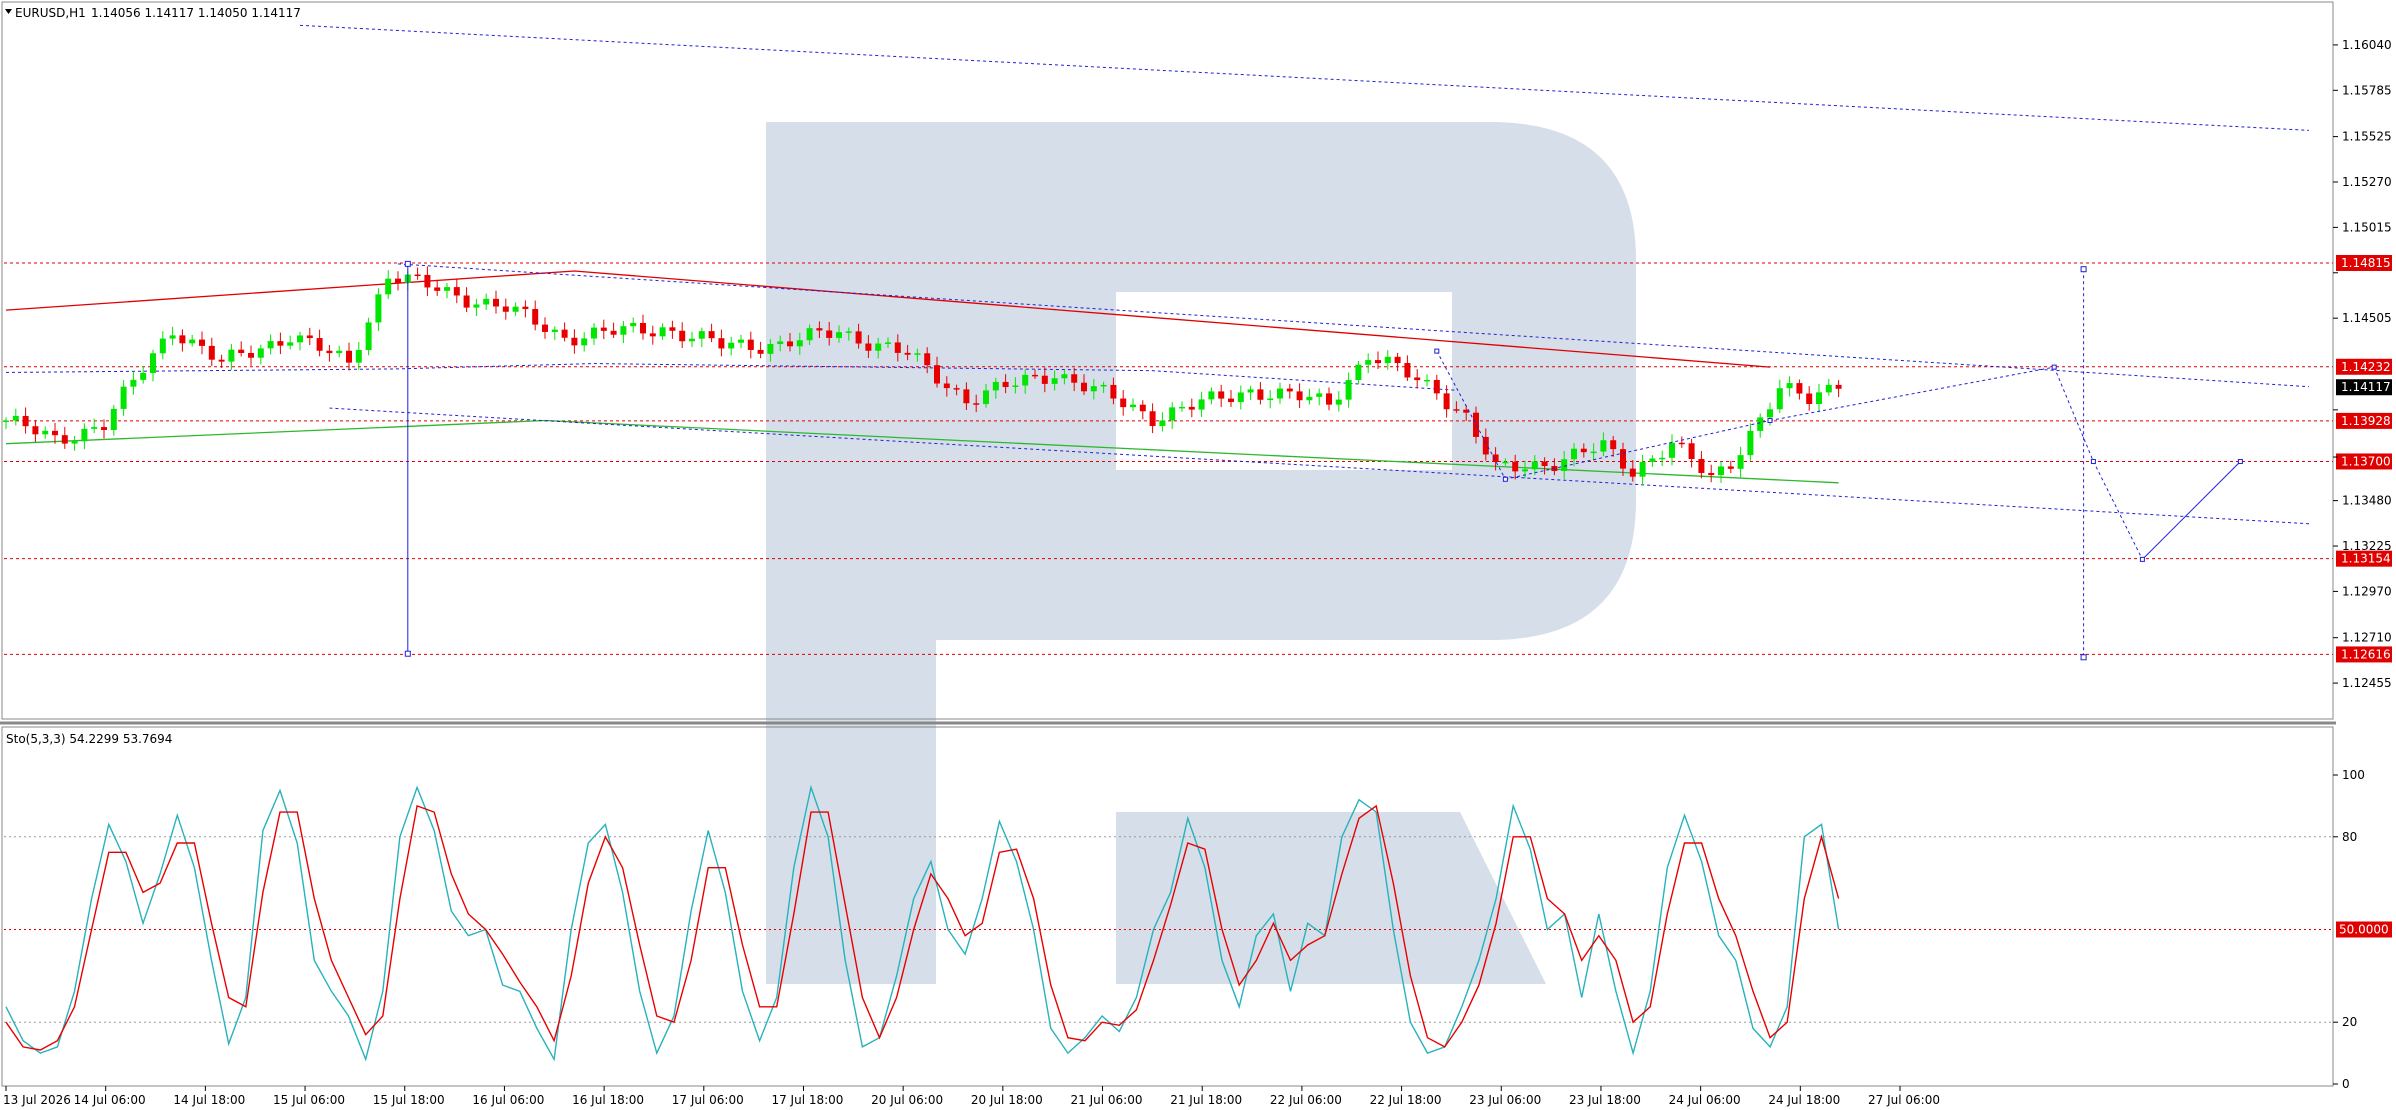  What do you see at coordinates (89, 739) in the screenshot?
I see `stochastic-label: Sto(5,3,3) 54.2299 53.7694` at bounding box center [89, 739].